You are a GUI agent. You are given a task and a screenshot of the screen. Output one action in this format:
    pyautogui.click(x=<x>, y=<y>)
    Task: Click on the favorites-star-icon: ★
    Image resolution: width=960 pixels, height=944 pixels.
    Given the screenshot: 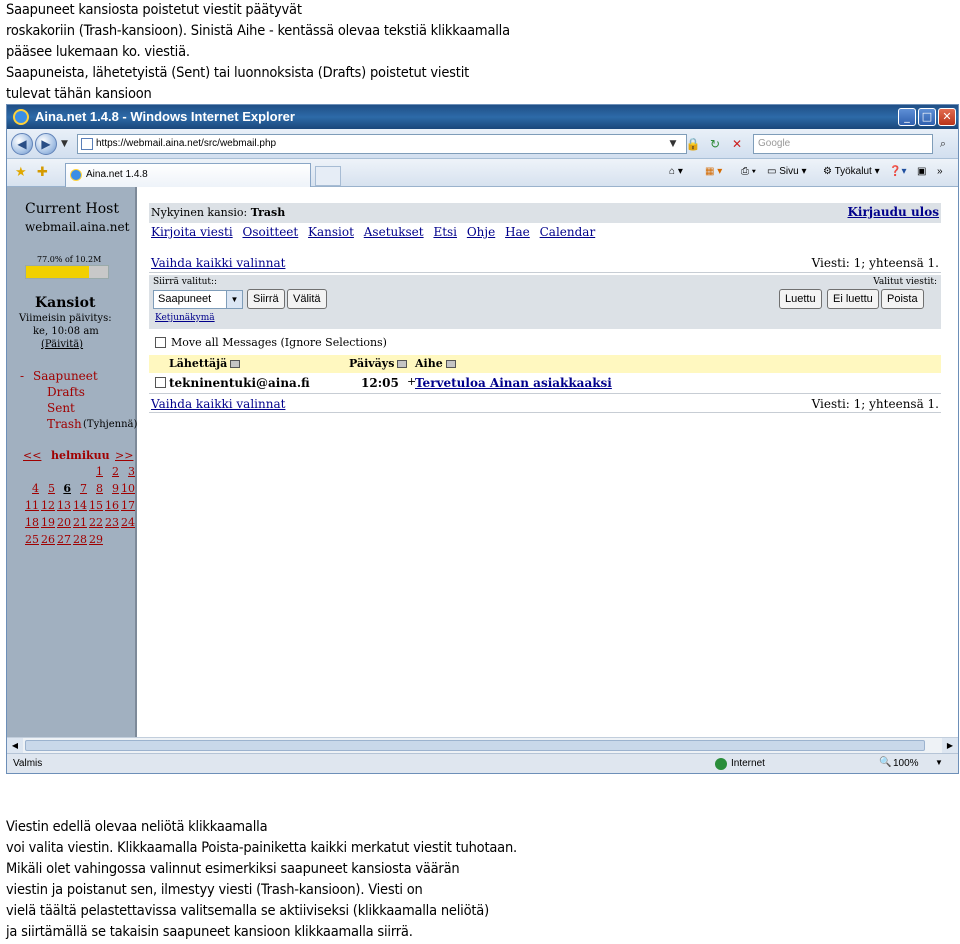 What is the action you would take?
    pyautogui.click(x=21, y=172)
    